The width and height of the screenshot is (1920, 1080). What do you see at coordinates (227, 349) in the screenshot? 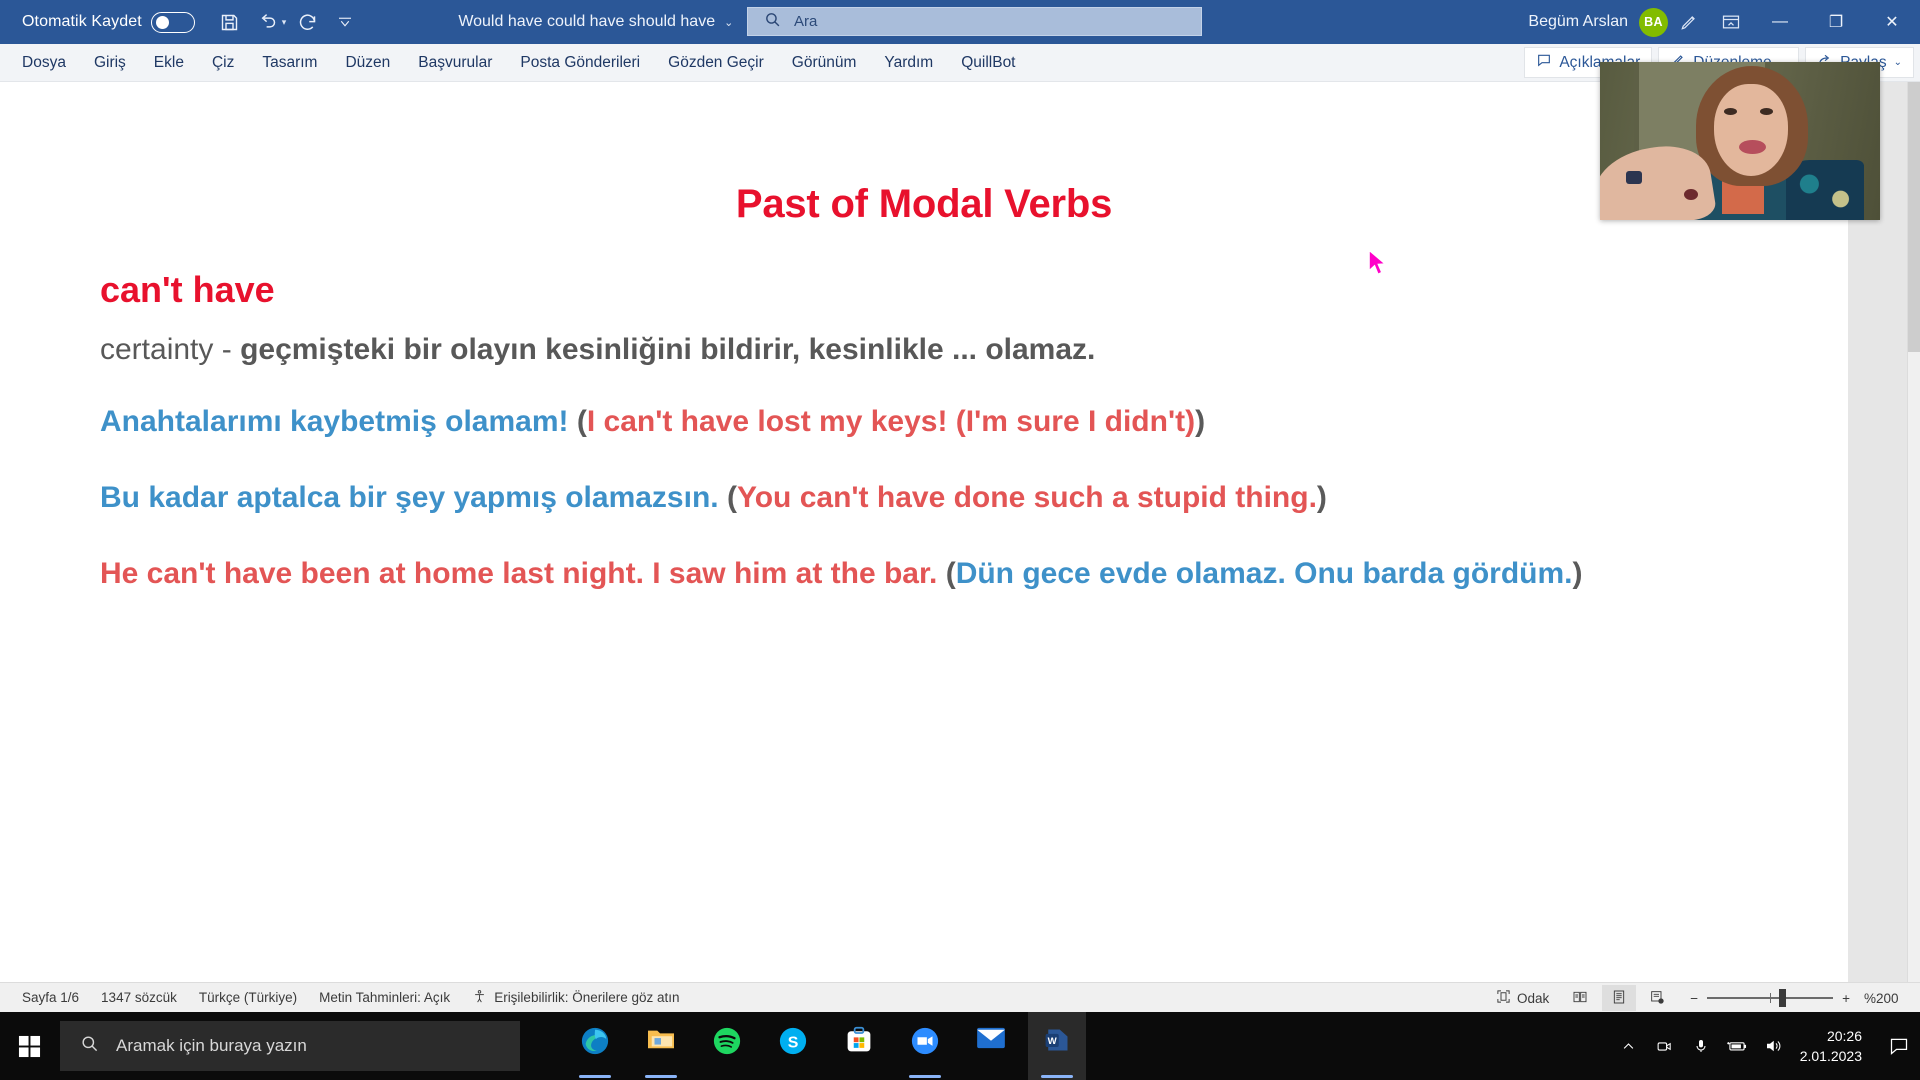
I see `definition-dash: -` at bounding box center [227, 349].